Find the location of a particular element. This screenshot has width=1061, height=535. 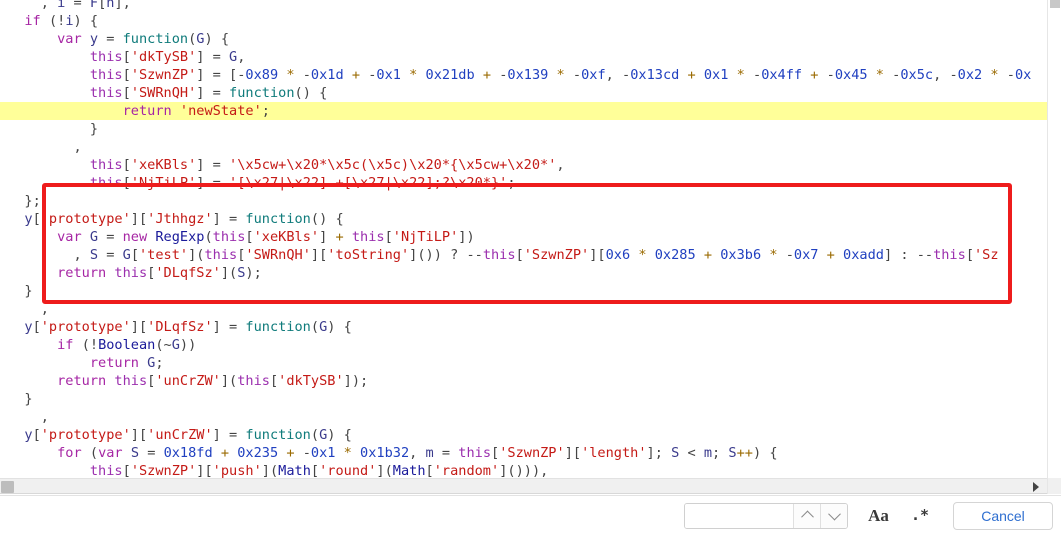

code-line: }; is located at coordinates (523, 201).